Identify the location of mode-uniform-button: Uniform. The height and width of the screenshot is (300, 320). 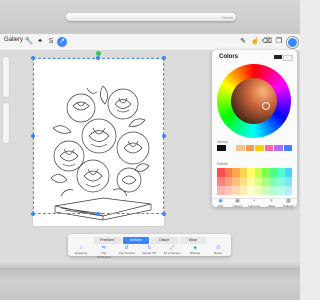
(135, 240).